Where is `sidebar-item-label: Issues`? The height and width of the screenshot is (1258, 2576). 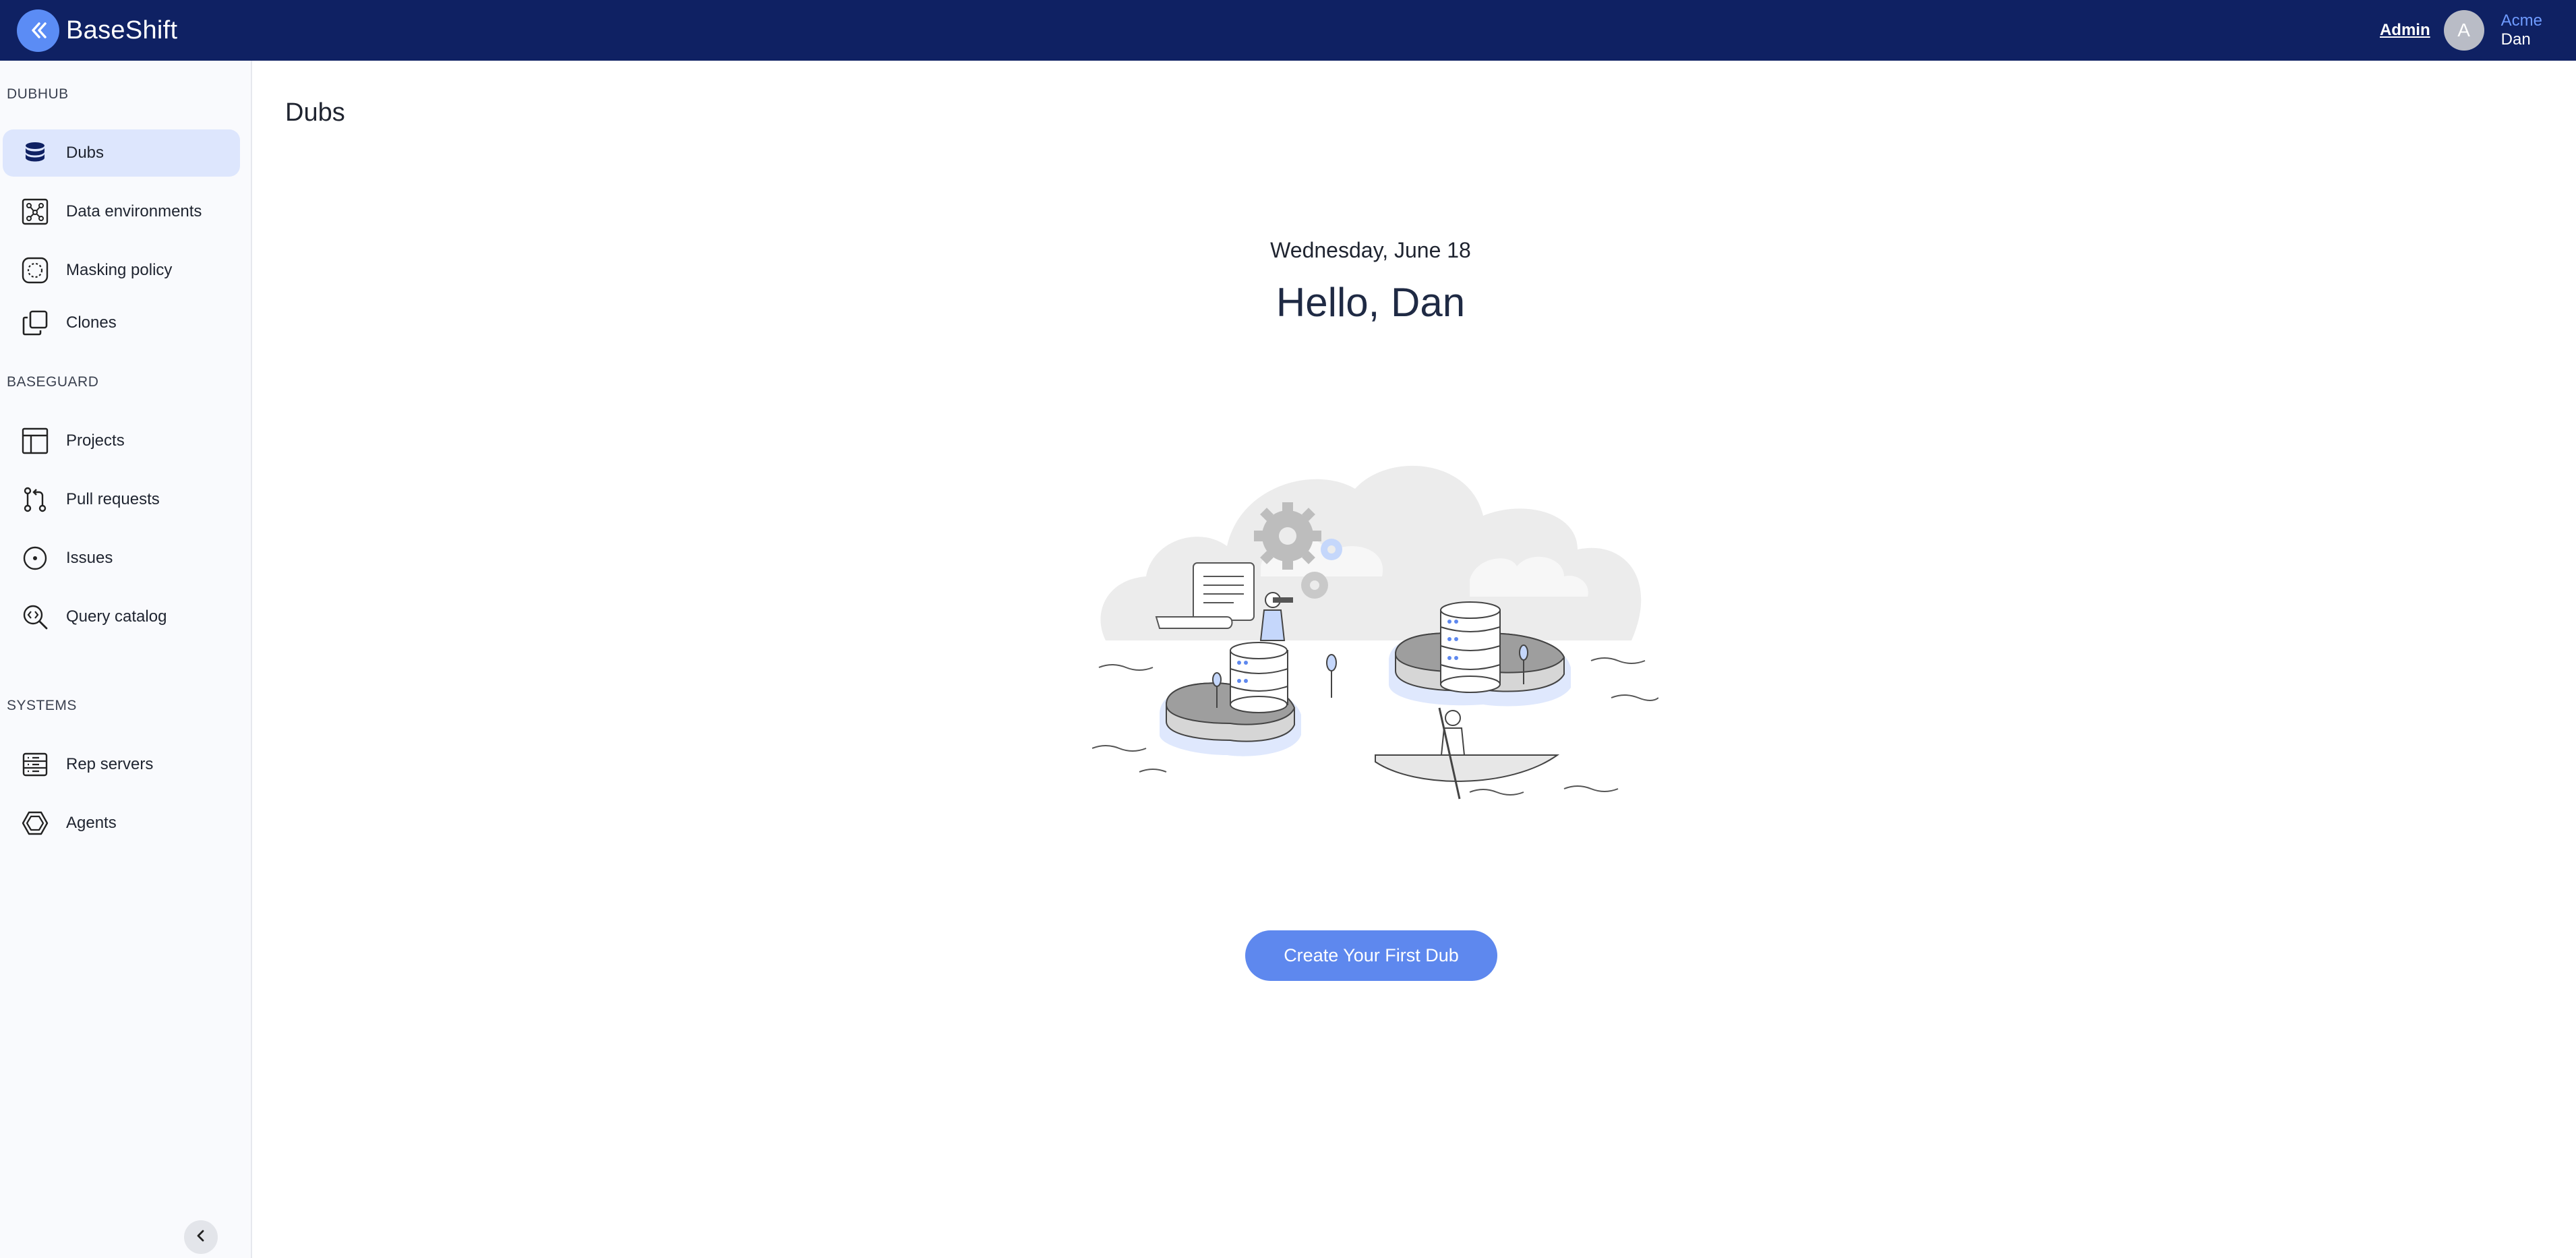 sidebar-item-label: Issues is located at coordinates (89, 558).